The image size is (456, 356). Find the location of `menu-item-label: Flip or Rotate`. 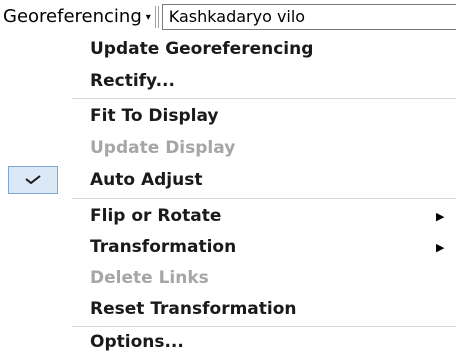

menu-item-label: Flip or Rotate is located at coordinates (156, 216).